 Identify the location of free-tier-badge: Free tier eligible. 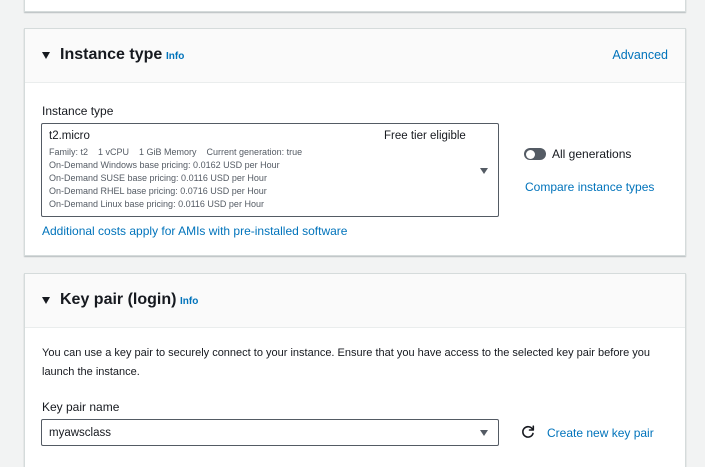
(425, 136).